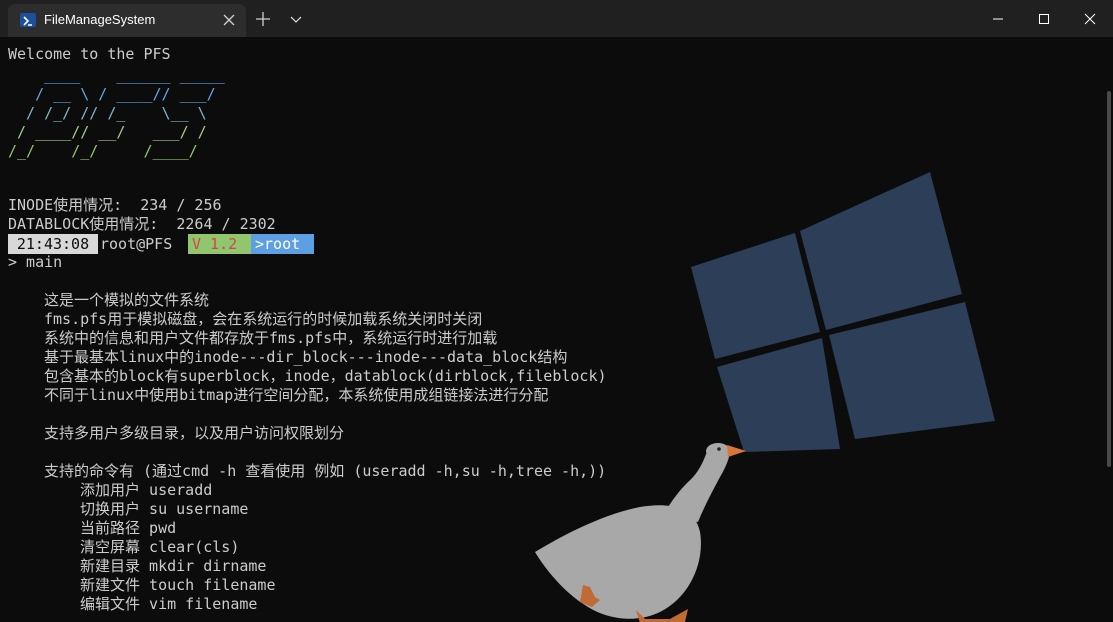 The height and width of the screenshot is (622, 1113). What do you see at coordinates (112, 94) in the screenshot?
I see `ascii-art-line: / __ \ / ____// ___/` at bounding box center [112, 94].